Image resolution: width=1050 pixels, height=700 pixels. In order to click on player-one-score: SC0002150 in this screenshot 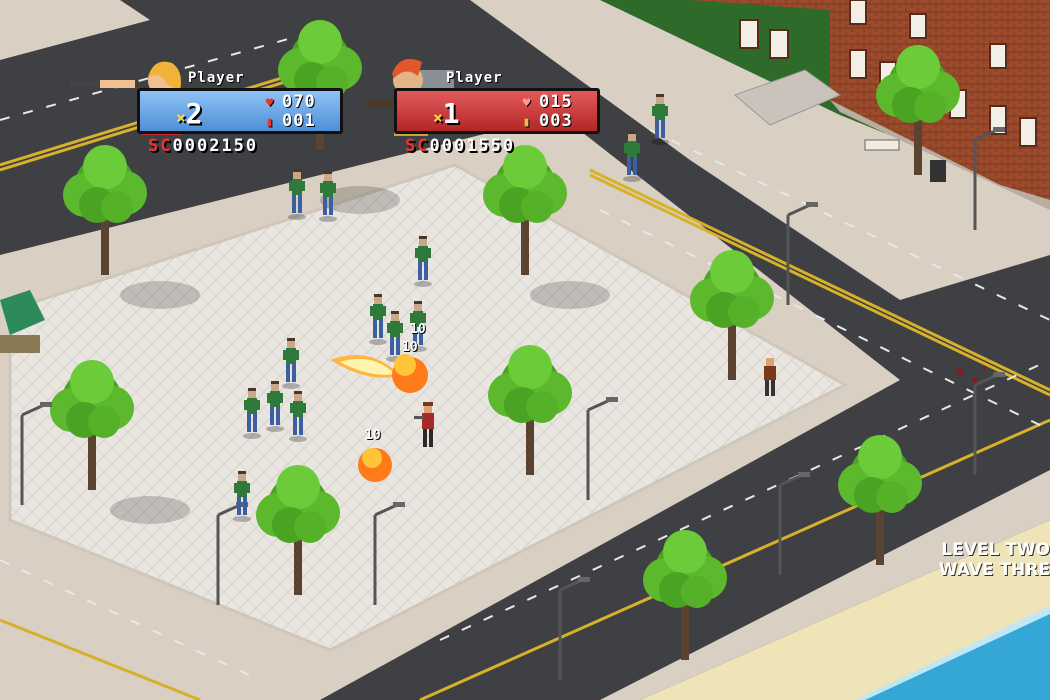, I will do `click(203, 146)`.